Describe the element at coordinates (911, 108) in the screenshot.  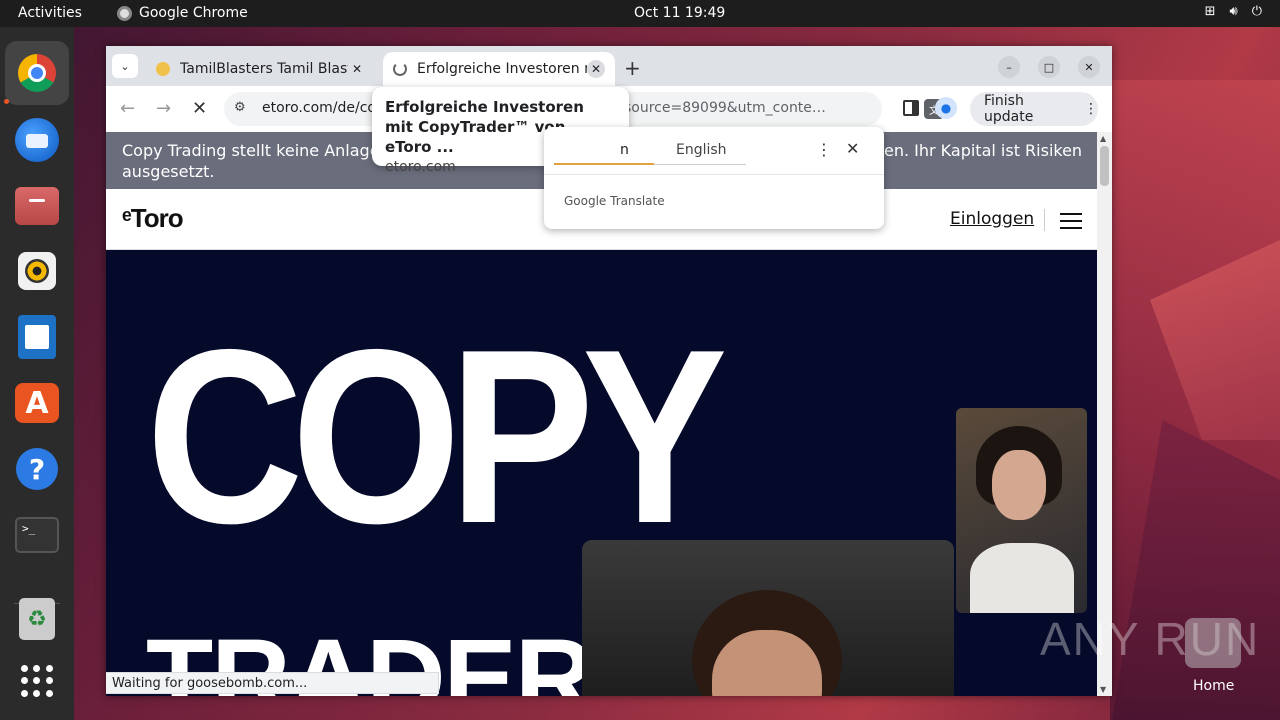
I see `side-panel-icon` at that location.